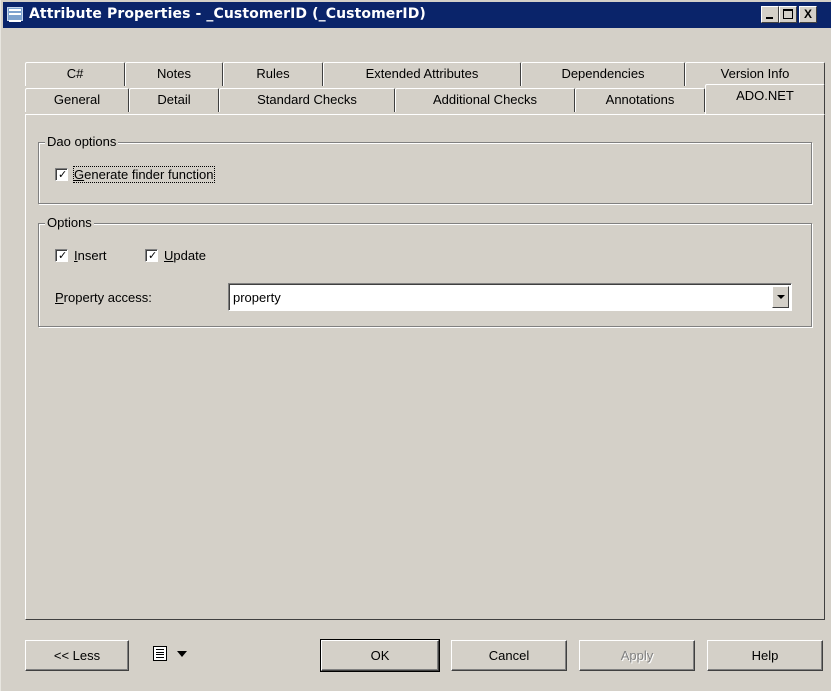  What do you see at coordinates (82, 141) in the screenshot?
I see `dao-options-legend: Dao options` at bounding box center [82, 141].